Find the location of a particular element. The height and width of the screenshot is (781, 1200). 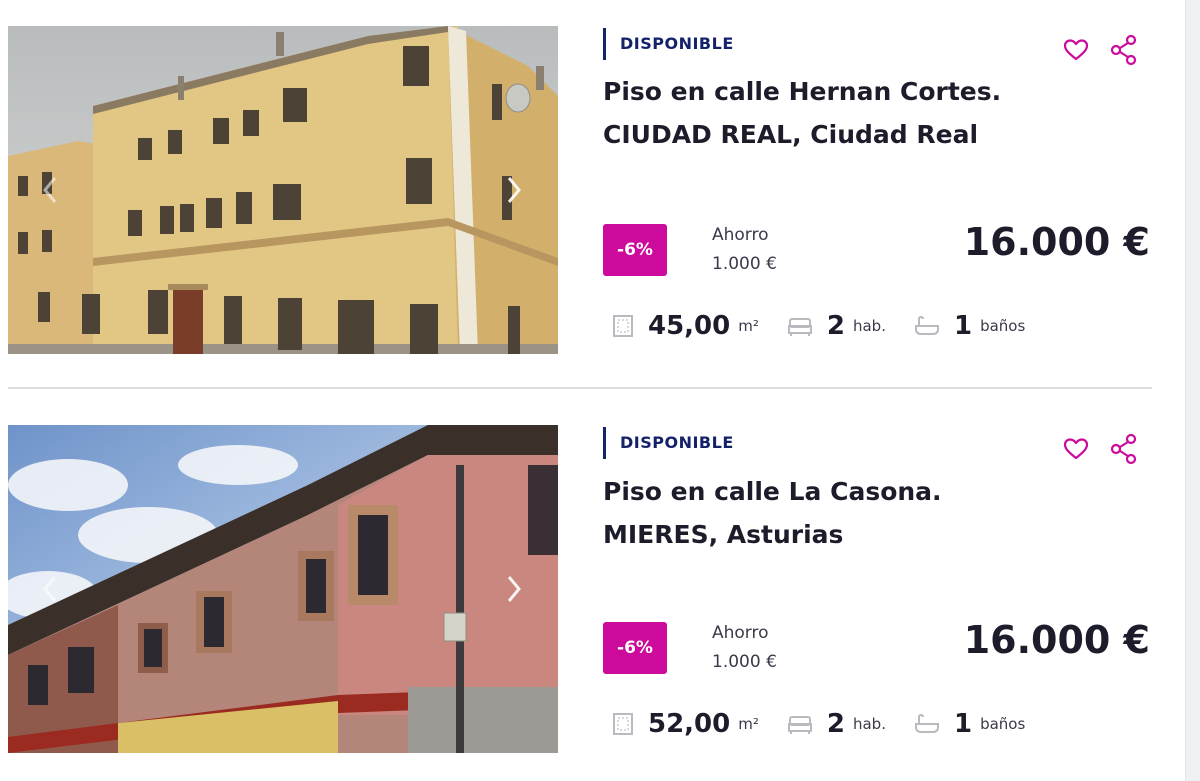

listing-divider is located at coordinates (580, 388).